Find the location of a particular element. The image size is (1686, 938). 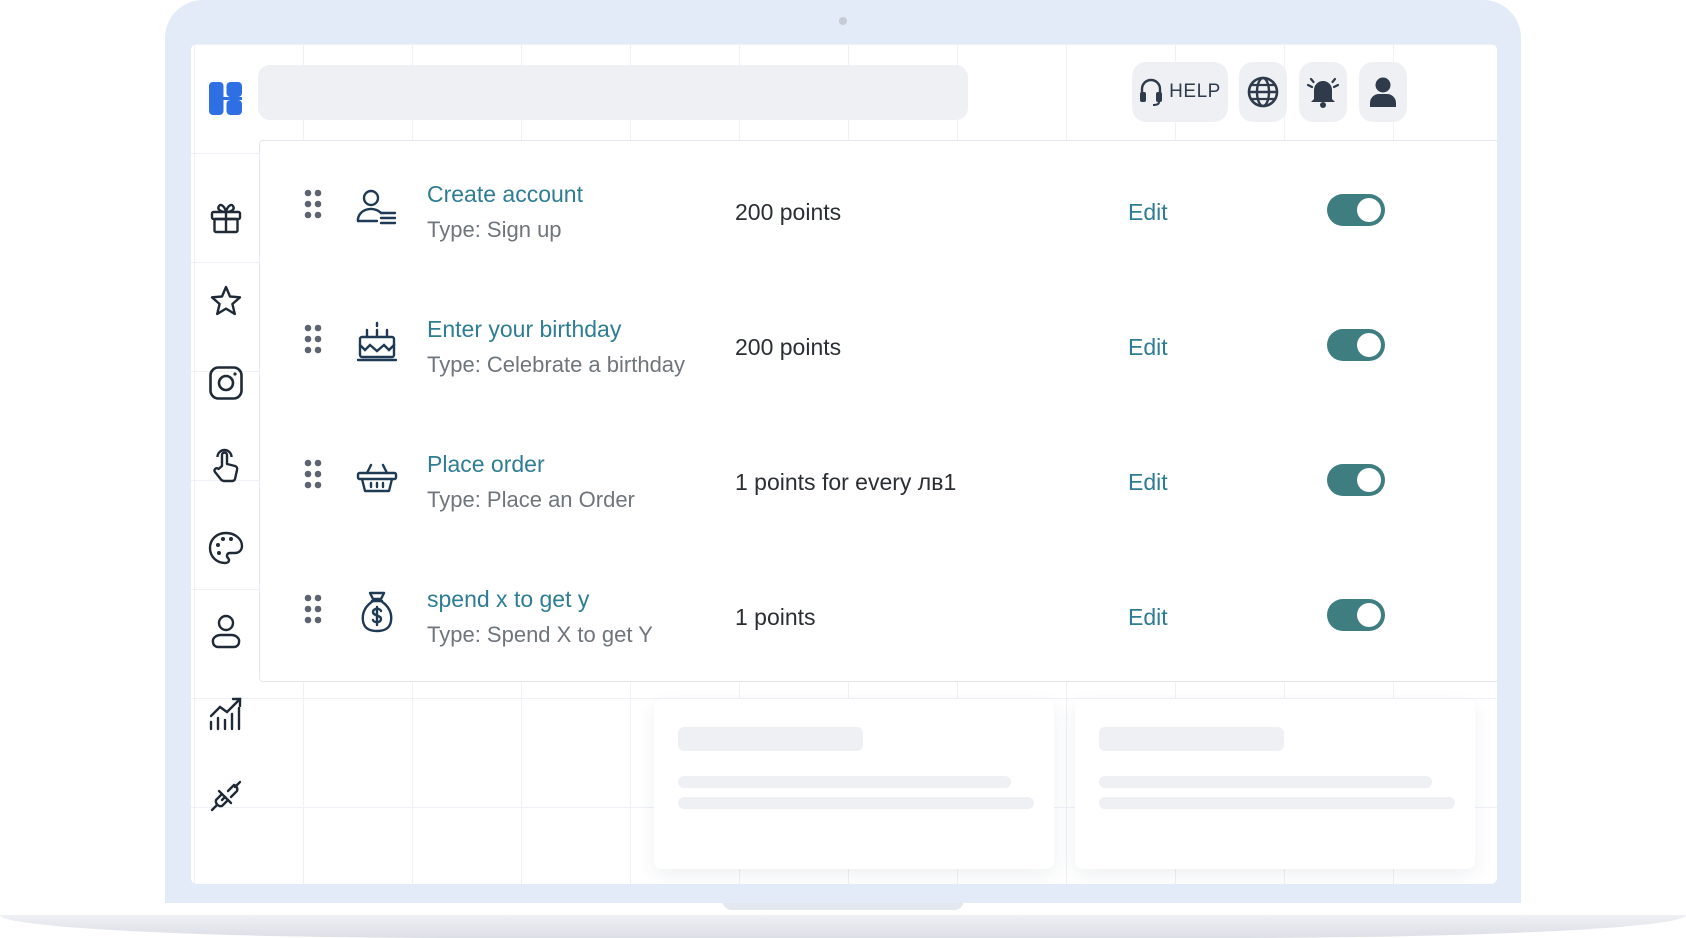

headset-icon is located at coordinates (1151, 92).